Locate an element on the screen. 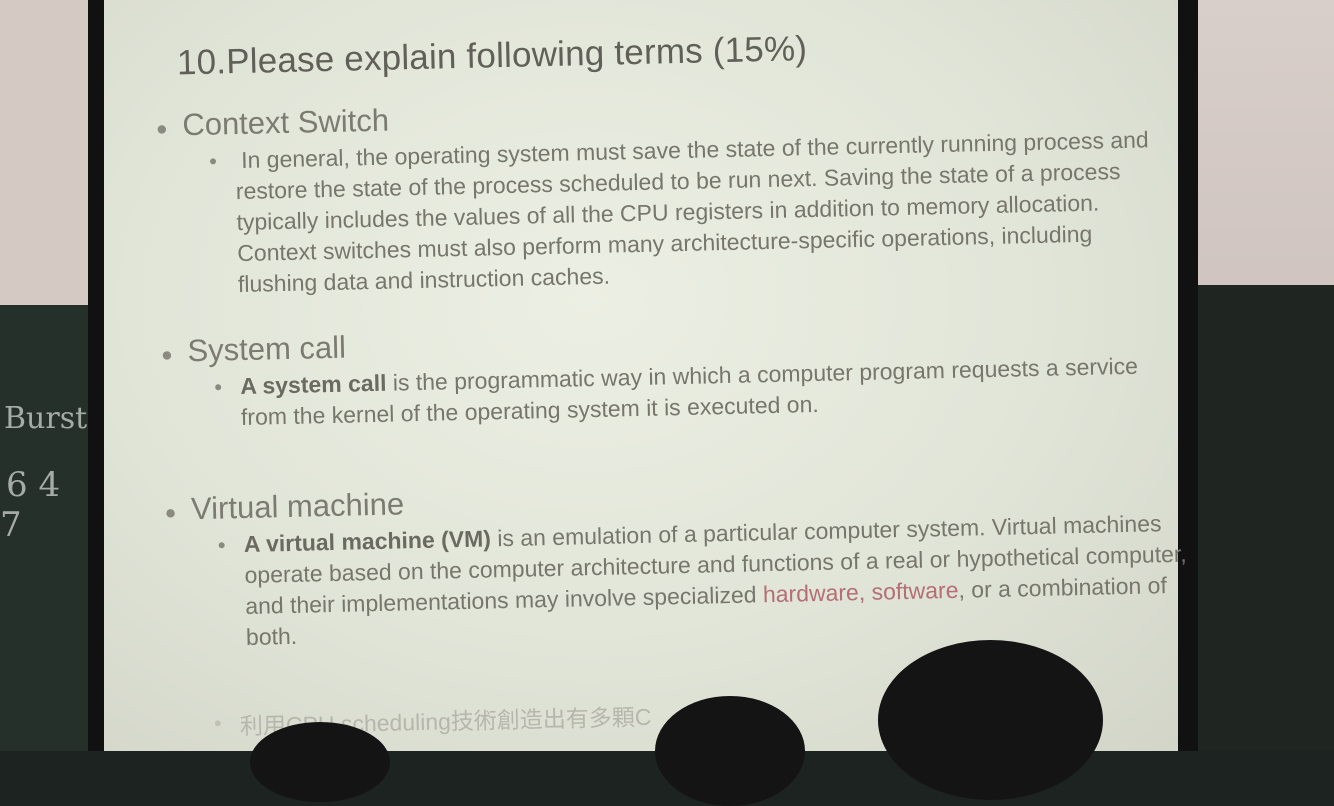  virtual-machine-bold-term: A virtual machine (VM) is located at coordinates (367, 541).